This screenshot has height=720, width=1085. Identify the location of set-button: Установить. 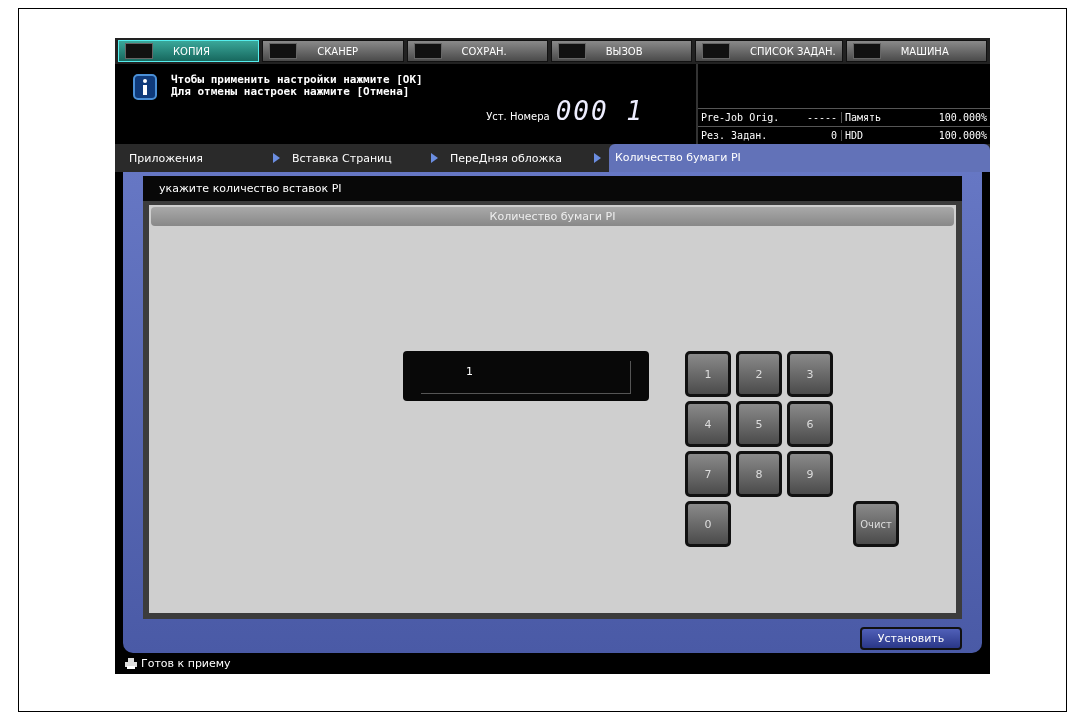
(911, 638).